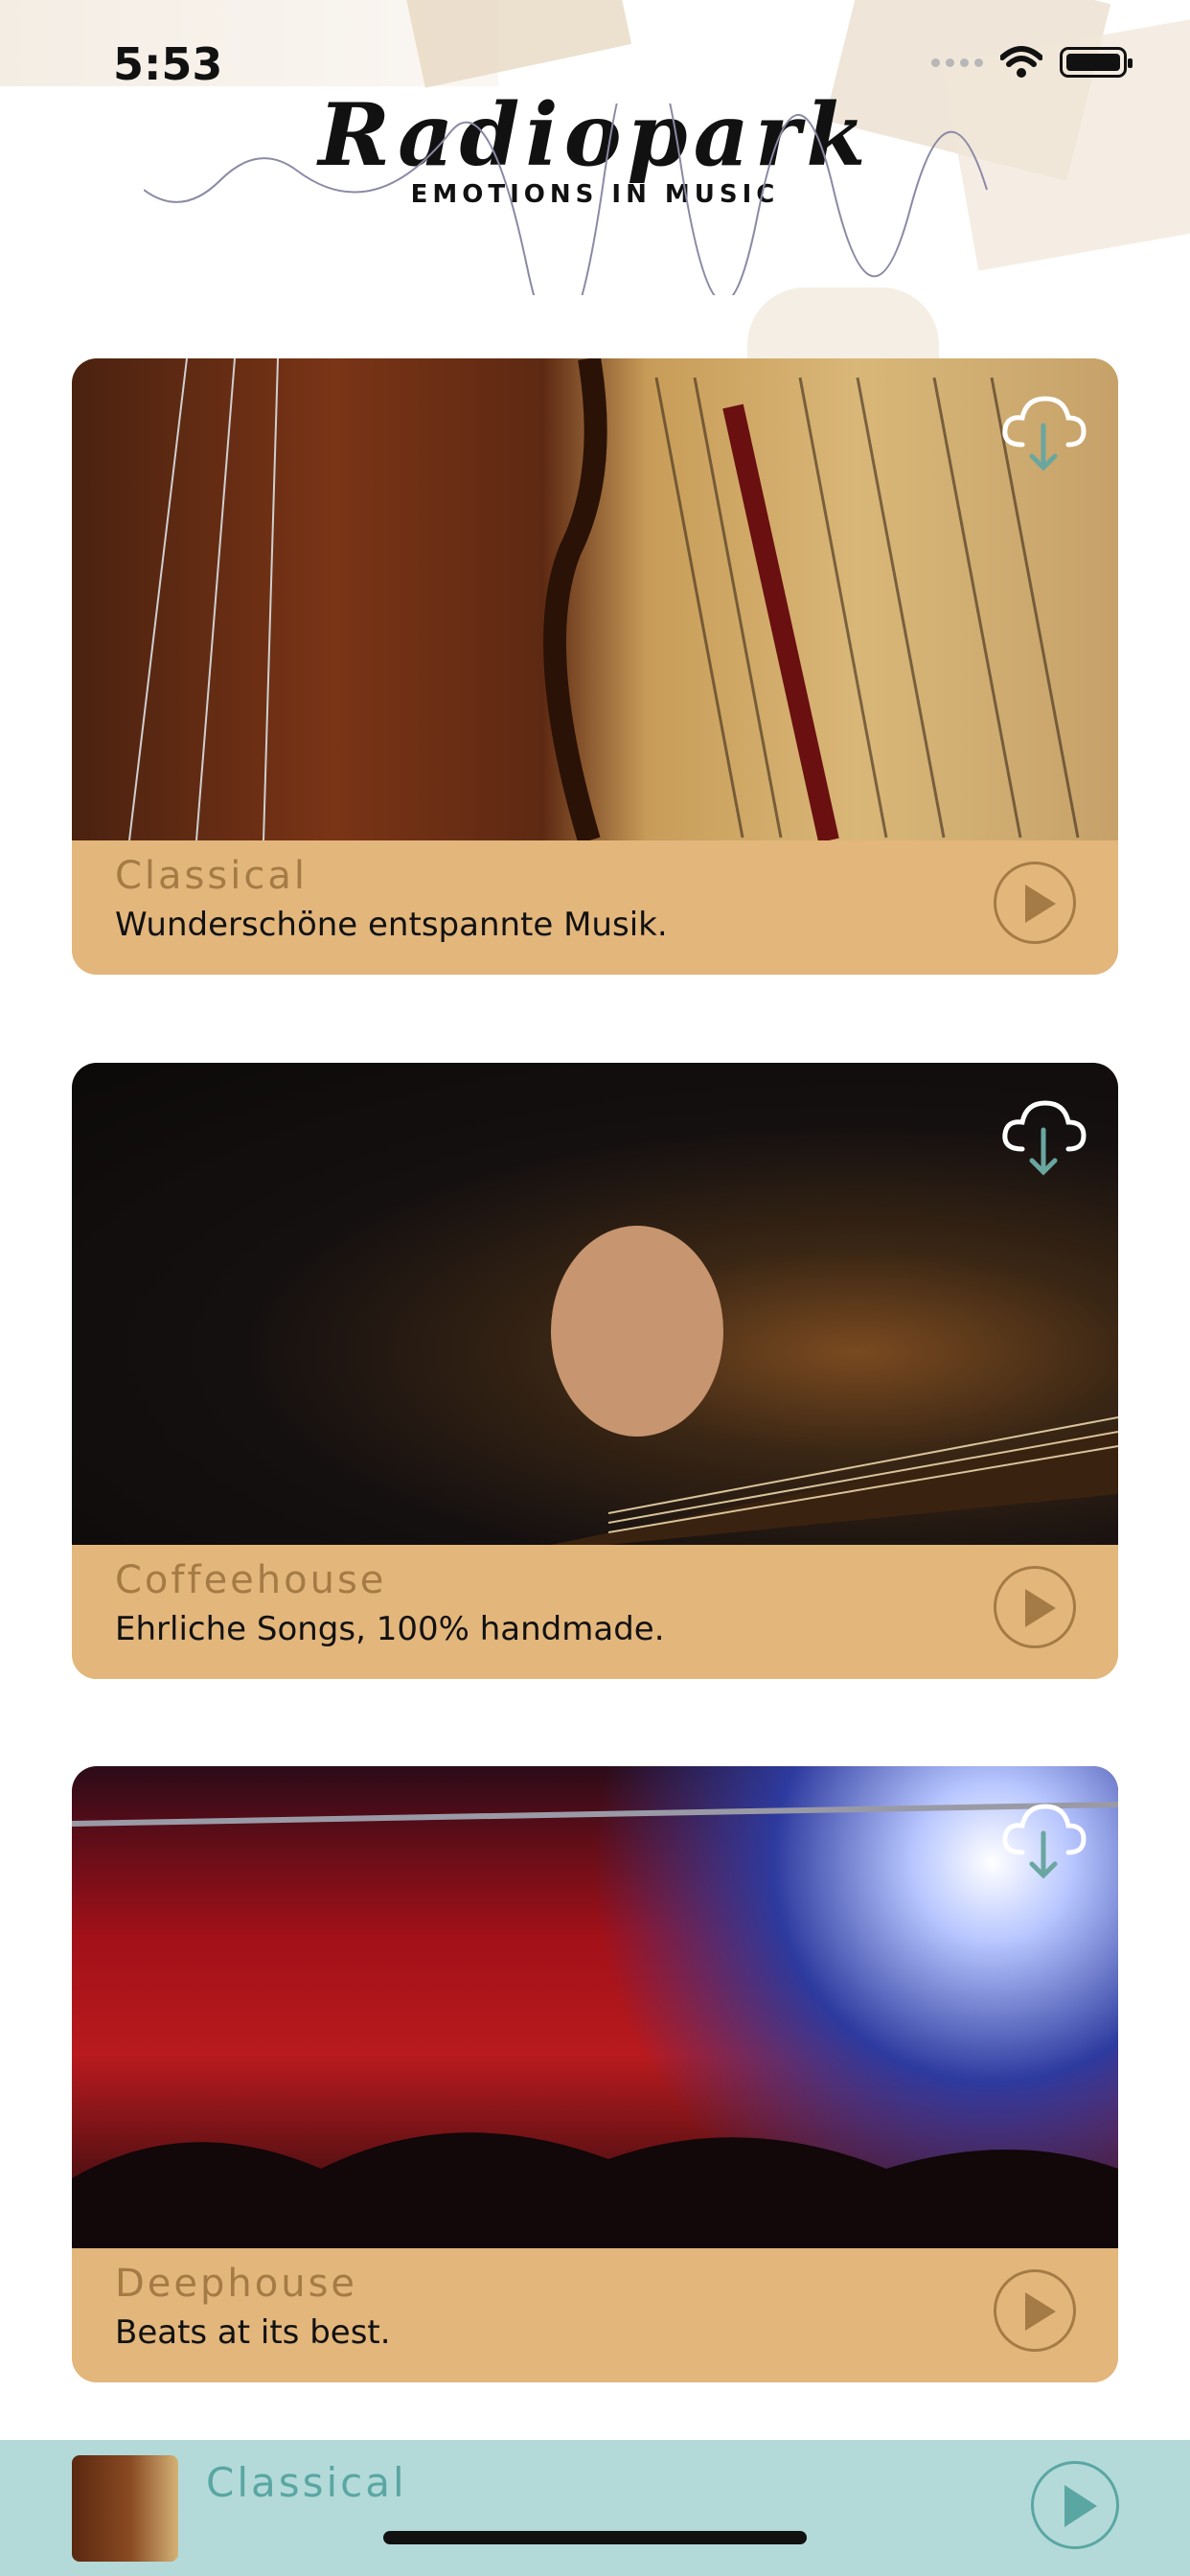  What do you see at coordinates (125, 2509) in the screenshot?
I see `mini-player-thumbnail` at bounding box center [125, 2509].